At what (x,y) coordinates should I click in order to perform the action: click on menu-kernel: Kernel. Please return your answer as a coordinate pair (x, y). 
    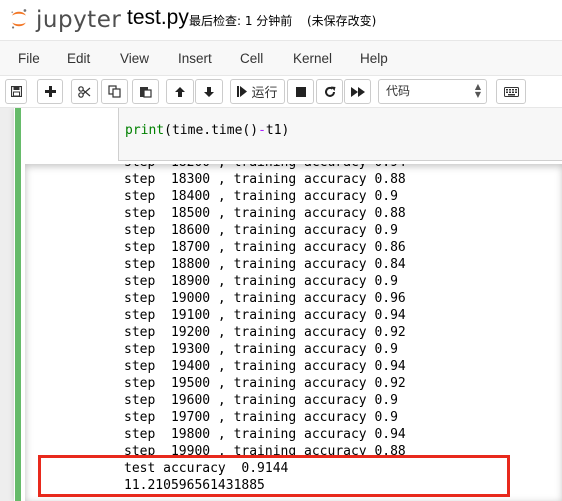
    Looking at the image, I should click on (312, 58).